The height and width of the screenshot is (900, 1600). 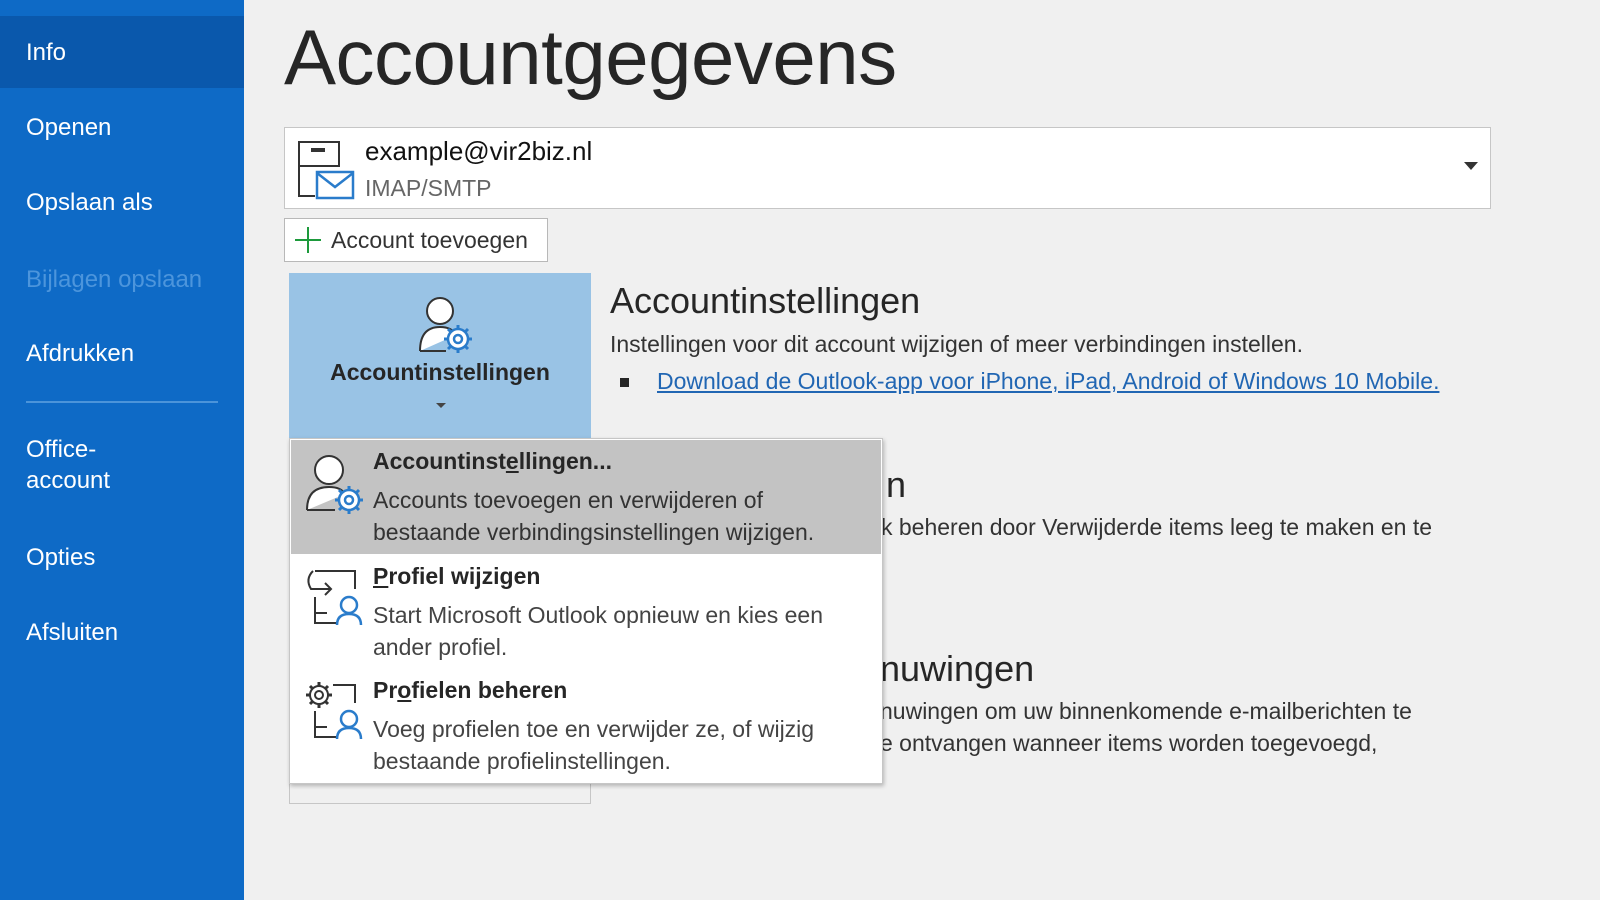 What do you see at coordinates (114, 279) in the screenshot?
I see `nav-bijlagen-opslaan: Bijlagen opslaan` at bounding box center [114, 279].